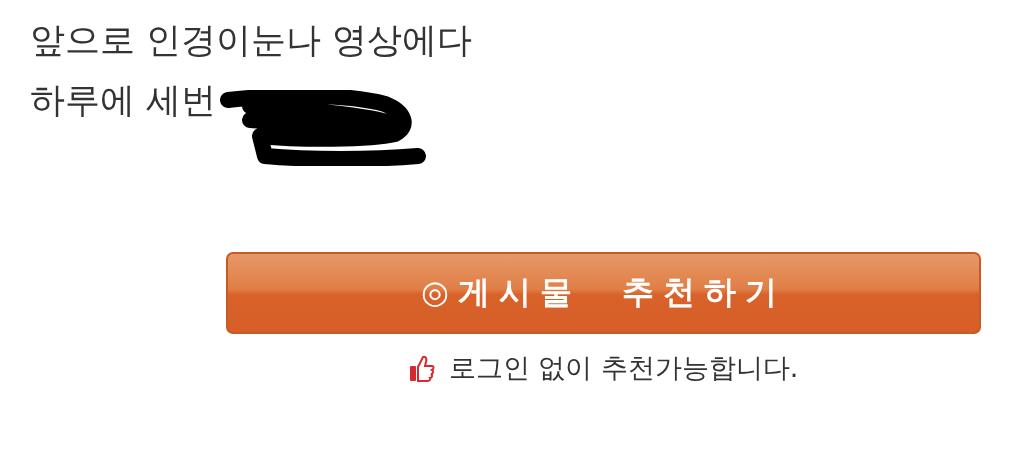 The width and height of the screenshot is (1036, 457). I want to click on recommend-button: ◎게시물 추천하기, so click(603, 293).